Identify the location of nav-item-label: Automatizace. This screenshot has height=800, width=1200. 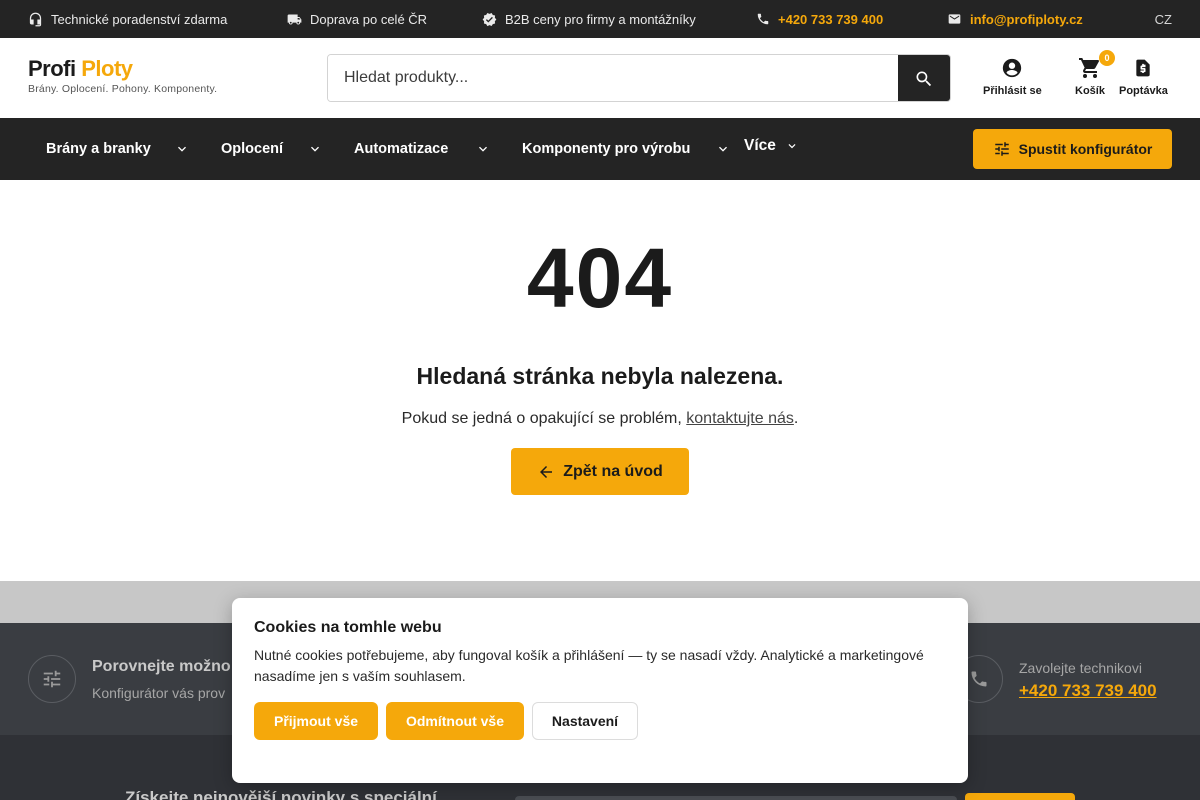
(401, 149).